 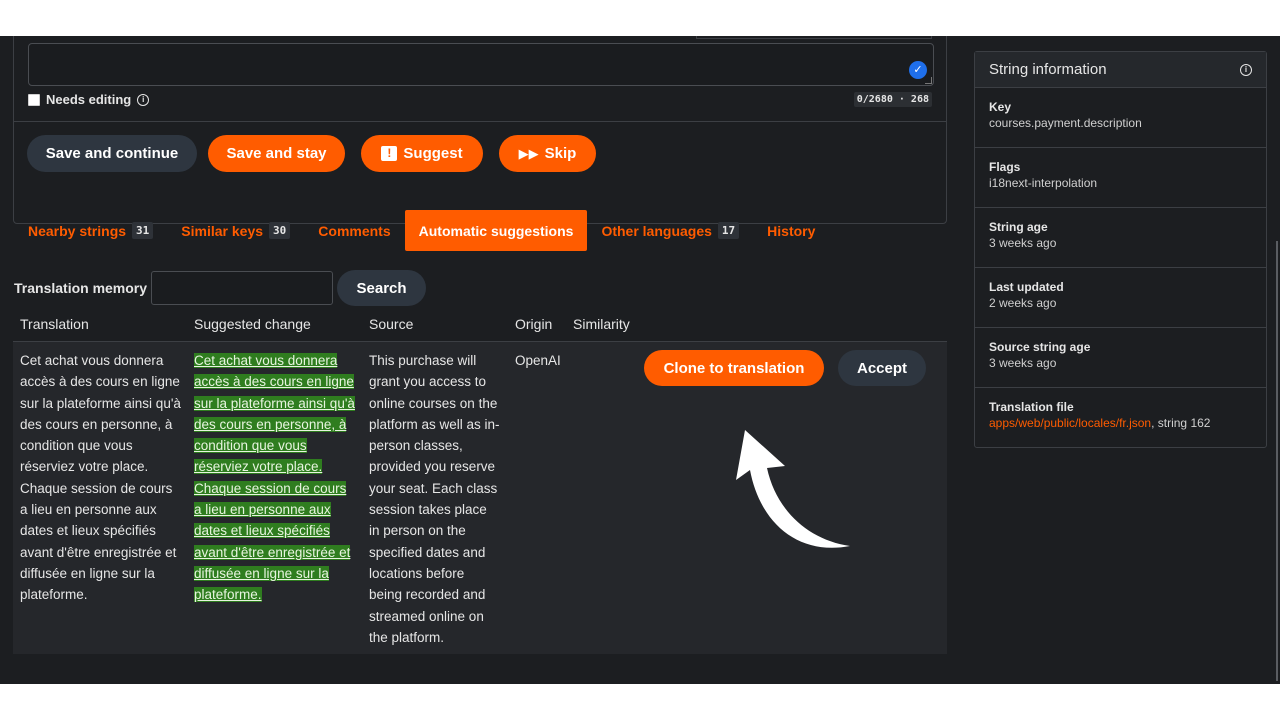 What do you see at coordinates (1277, 461) in the screenshot?
I see `scrollbar` at bounding box center [1277, 461].